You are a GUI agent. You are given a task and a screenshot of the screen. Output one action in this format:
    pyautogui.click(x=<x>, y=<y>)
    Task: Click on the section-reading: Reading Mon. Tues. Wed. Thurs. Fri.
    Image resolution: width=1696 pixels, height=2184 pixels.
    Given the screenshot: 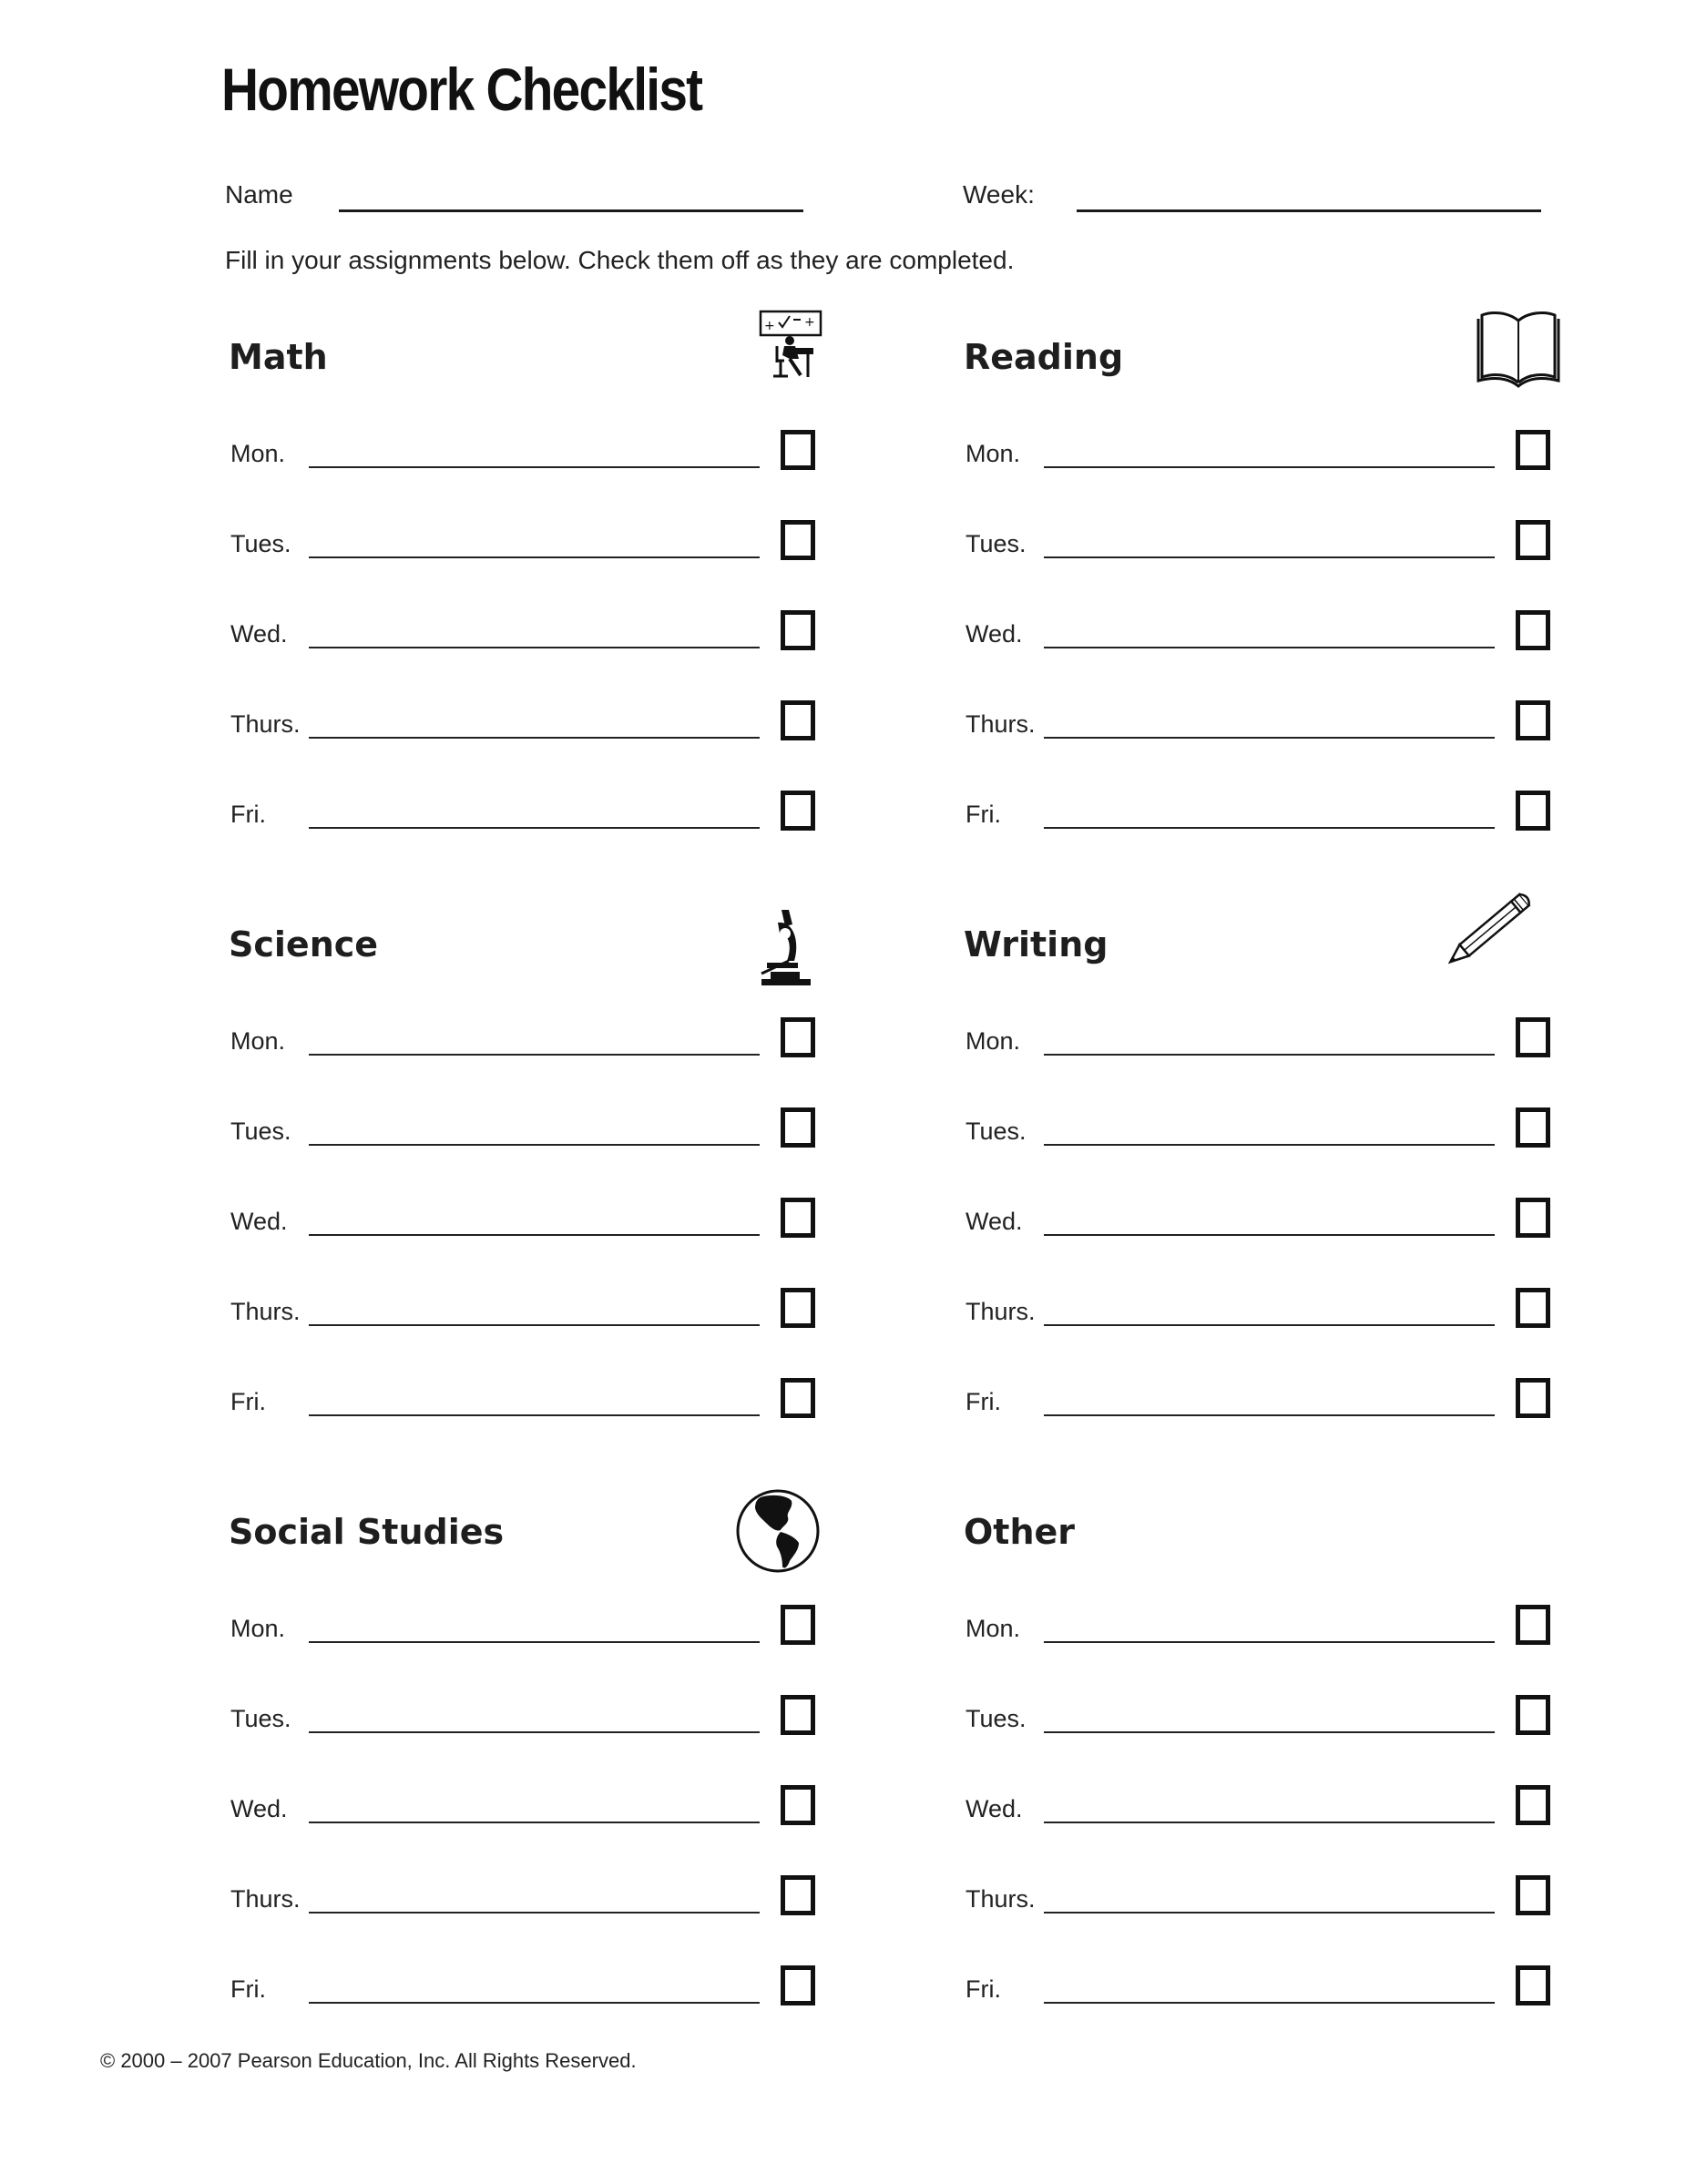 What is the action you would take?
    pyautogui.click(x=1279, y=588)
    